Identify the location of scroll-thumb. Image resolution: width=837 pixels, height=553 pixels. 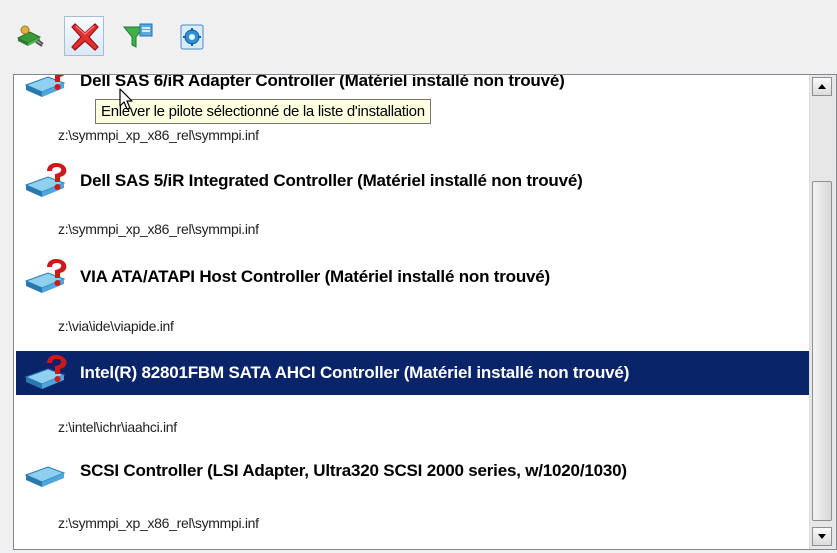
(822, 351).